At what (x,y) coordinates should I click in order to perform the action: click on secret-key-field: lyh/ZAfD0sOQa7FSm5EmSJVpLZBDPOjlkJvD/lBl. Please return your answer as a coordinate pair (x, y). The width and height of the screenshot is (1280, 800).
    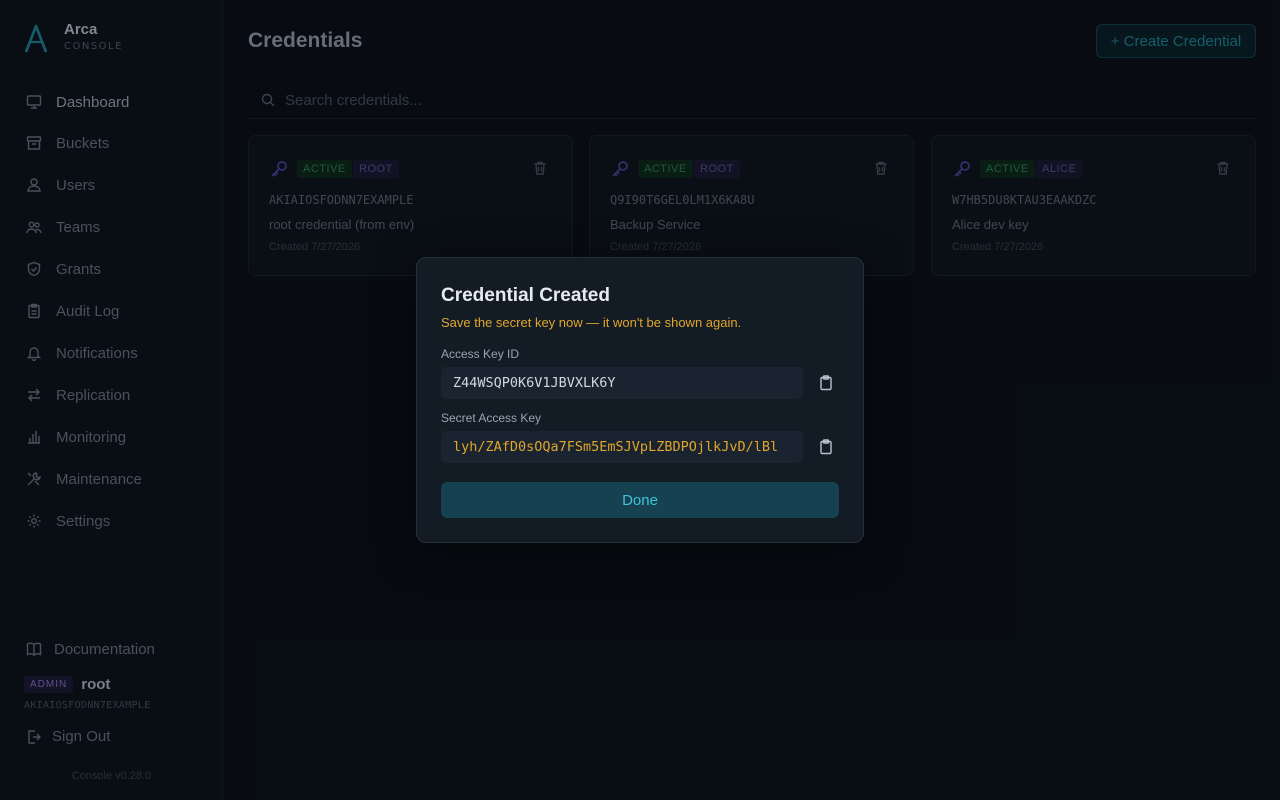
    Looking at the image, I should click on (622, 447).